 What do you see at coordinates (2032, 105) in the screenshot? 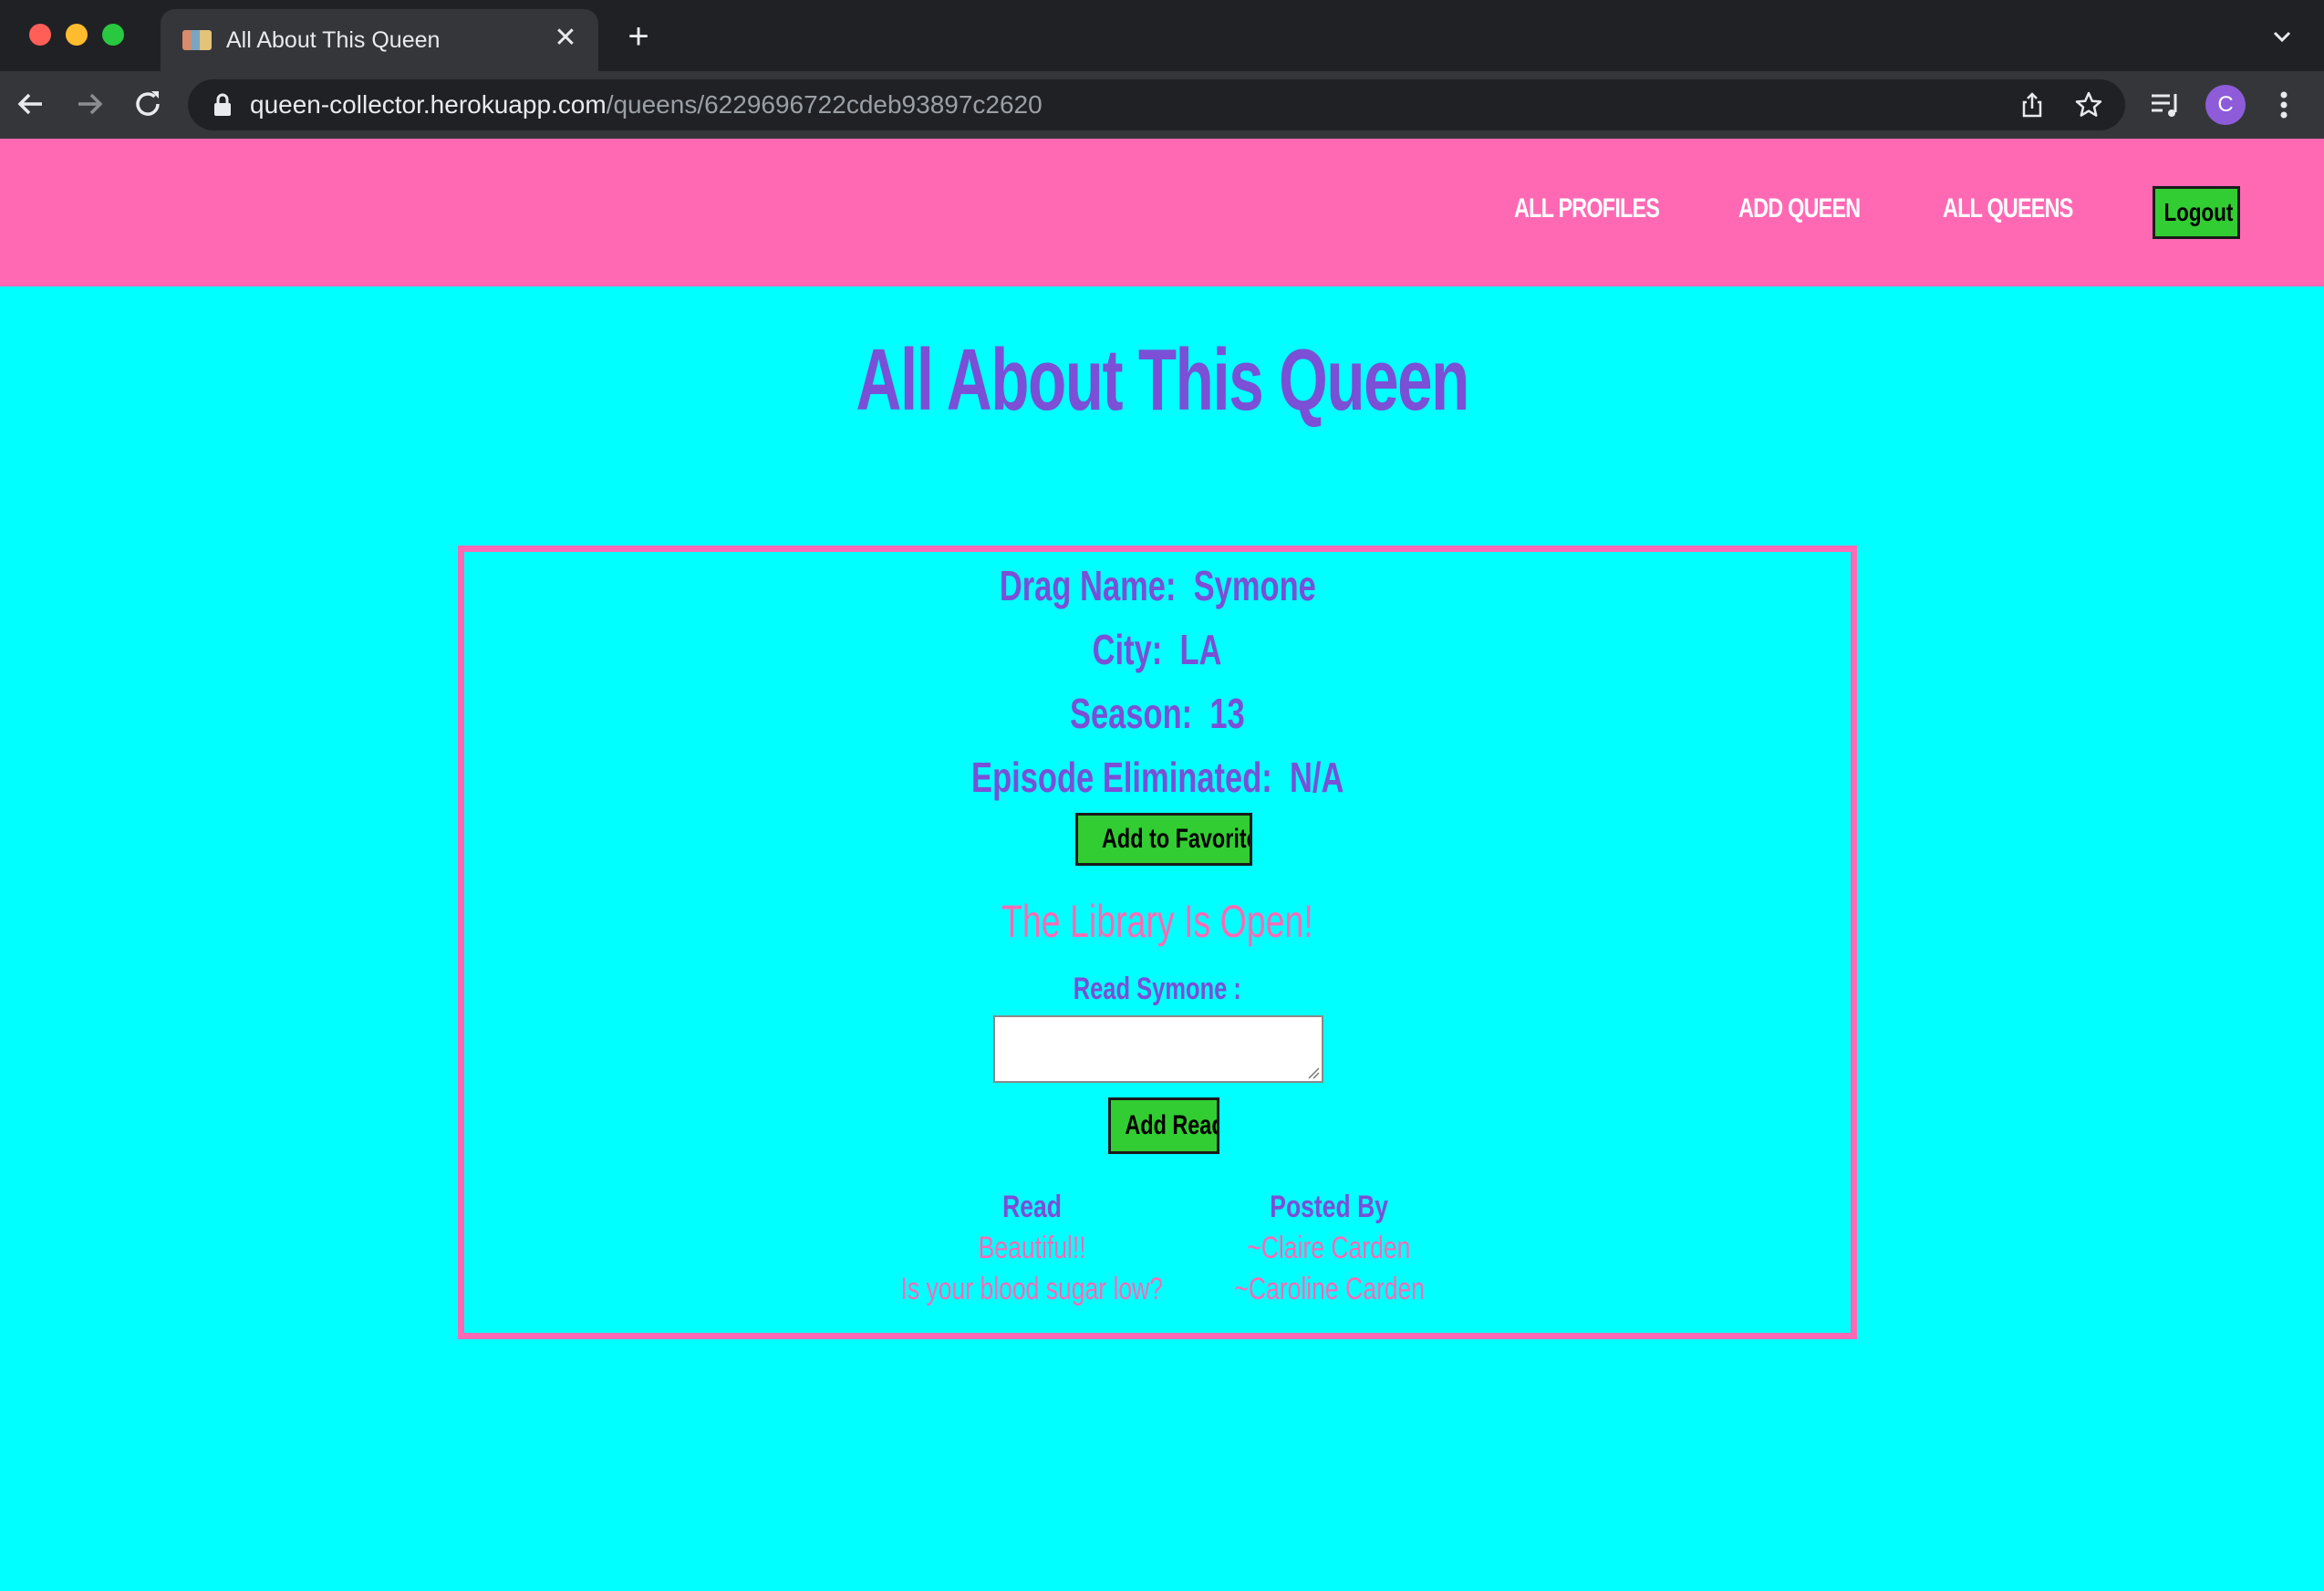
I see `share-icon` at bounding box center [2032, 105].